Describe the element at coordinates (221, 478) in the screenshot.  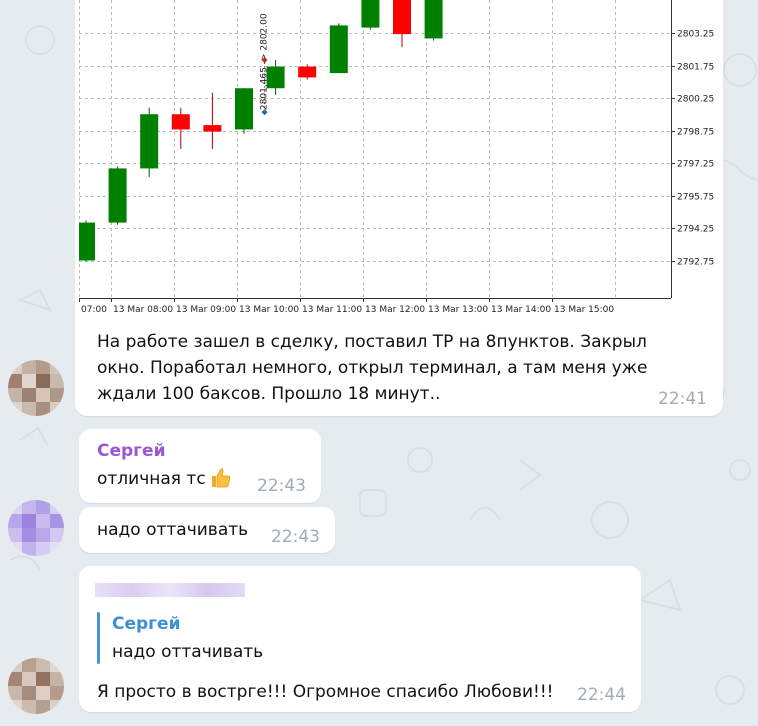
I see `thumbs-up-icon` at that location.